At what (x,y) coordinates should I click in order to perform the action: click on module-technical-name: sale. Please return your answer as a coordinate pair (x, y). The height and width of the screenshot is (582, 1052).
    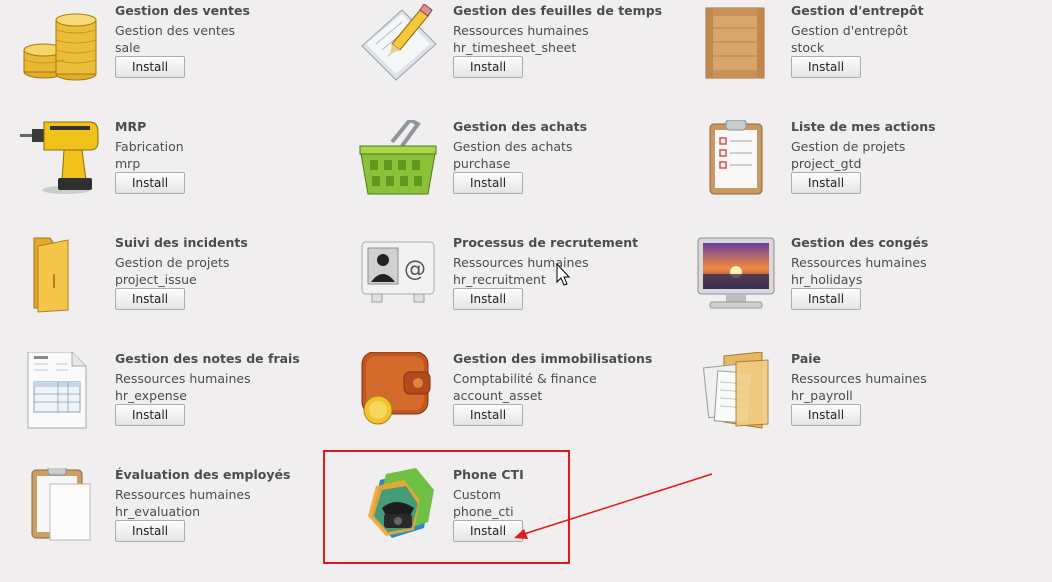
    Looking at the image, I should click on (128, 47).